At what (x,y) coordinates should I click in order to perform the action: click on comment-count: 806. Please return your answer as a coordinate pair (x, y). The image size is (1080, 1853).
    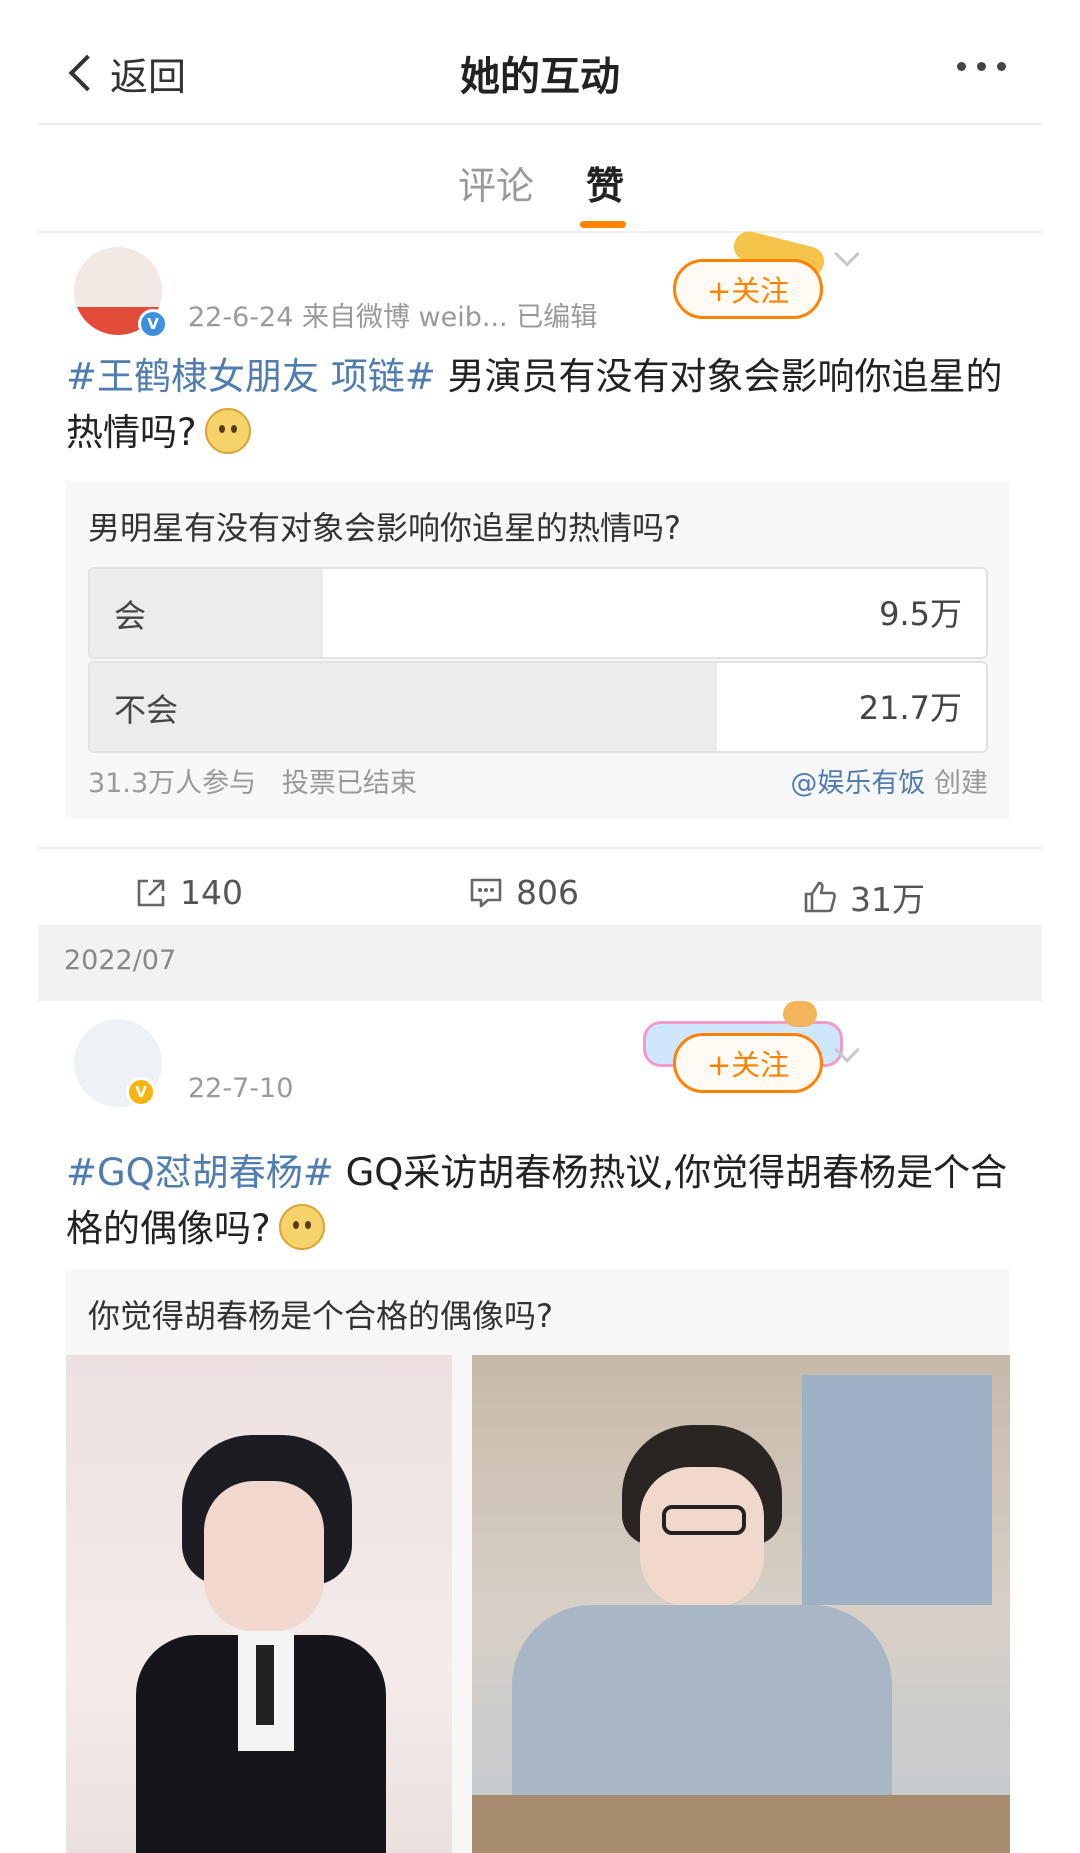
    Looking at the image, I should click on (547, 892).